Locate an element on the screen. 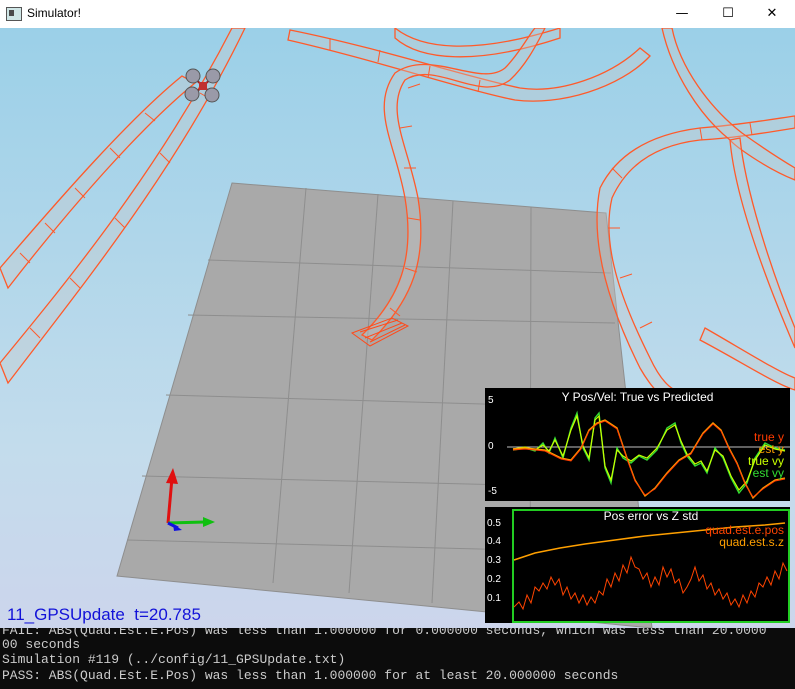 This screenshot has width=795, height=689. window-title: Simulator! is located at coordinates (54, 13).